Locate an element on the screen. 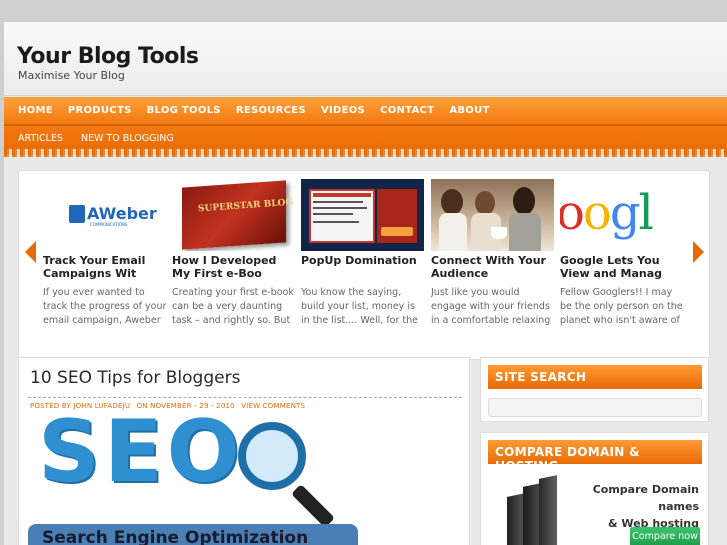  slide-title: Track Your Email Campaigns Wit is located at coordinates (105, 267).